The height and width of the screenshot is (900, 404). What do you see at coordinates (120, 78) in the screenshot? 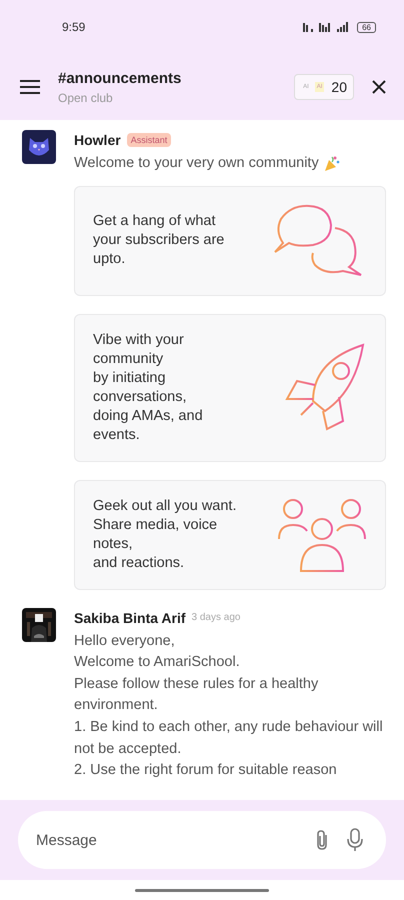
I see `channel-title: #announcements` at bounding box center [120, 78].